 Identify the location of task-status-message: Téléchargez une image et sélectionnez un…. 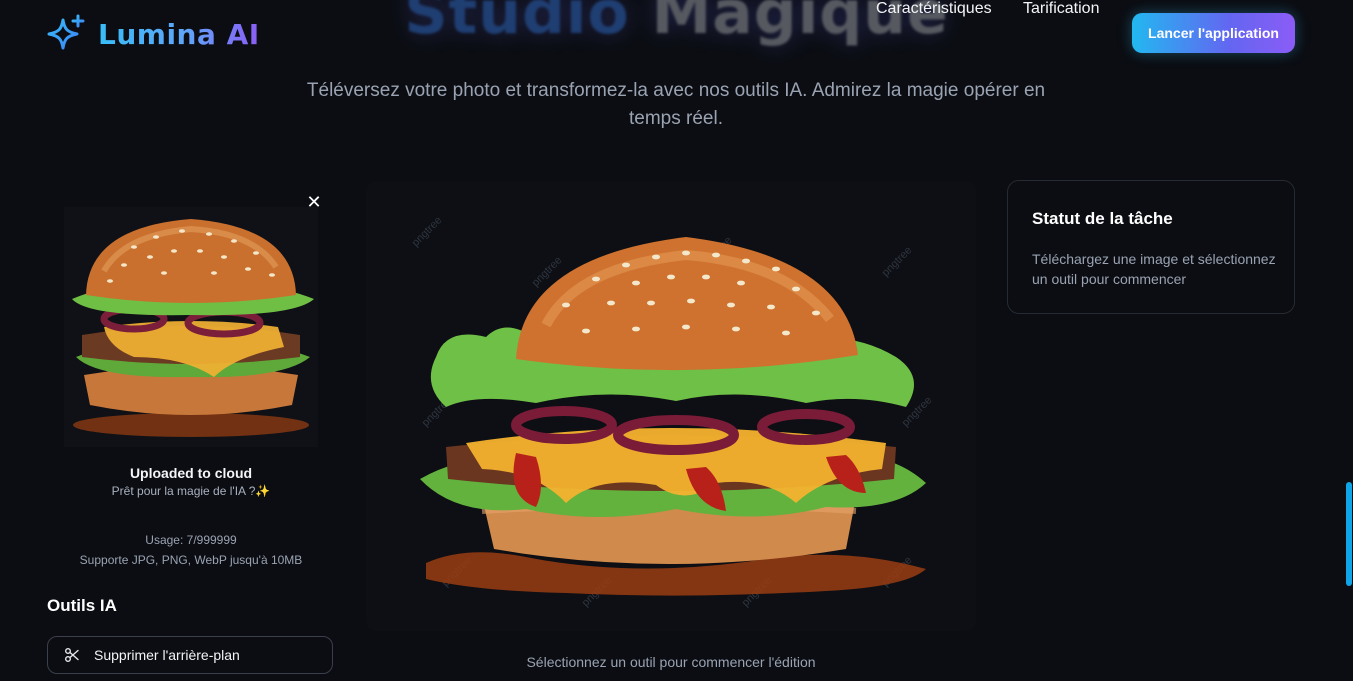
(1154, 269).